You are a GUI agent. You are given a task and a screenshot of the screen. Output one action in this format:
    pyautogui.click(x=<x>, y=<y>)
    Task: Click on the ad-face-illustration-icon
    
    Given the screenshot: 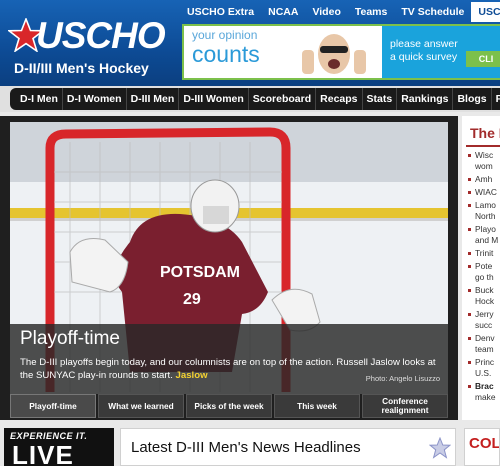 What is the action you would take?
    pyautogui.click(x=334, y=54)
    